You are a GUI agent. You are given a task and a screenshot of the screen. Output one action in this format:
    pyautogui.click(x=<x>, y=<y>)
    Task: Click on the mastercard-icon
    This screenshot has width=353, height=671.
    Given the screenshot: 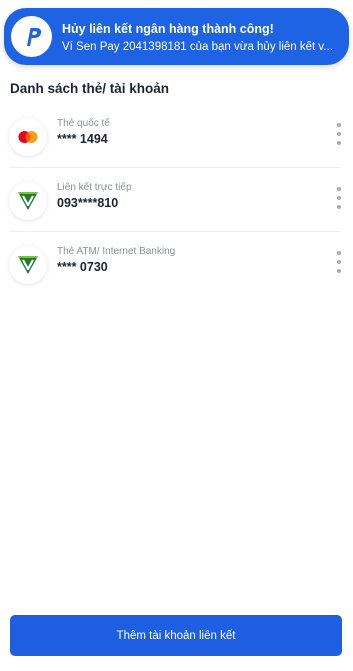 What is the action you would take?
    pyautogui.click(x=28, y=137)
    